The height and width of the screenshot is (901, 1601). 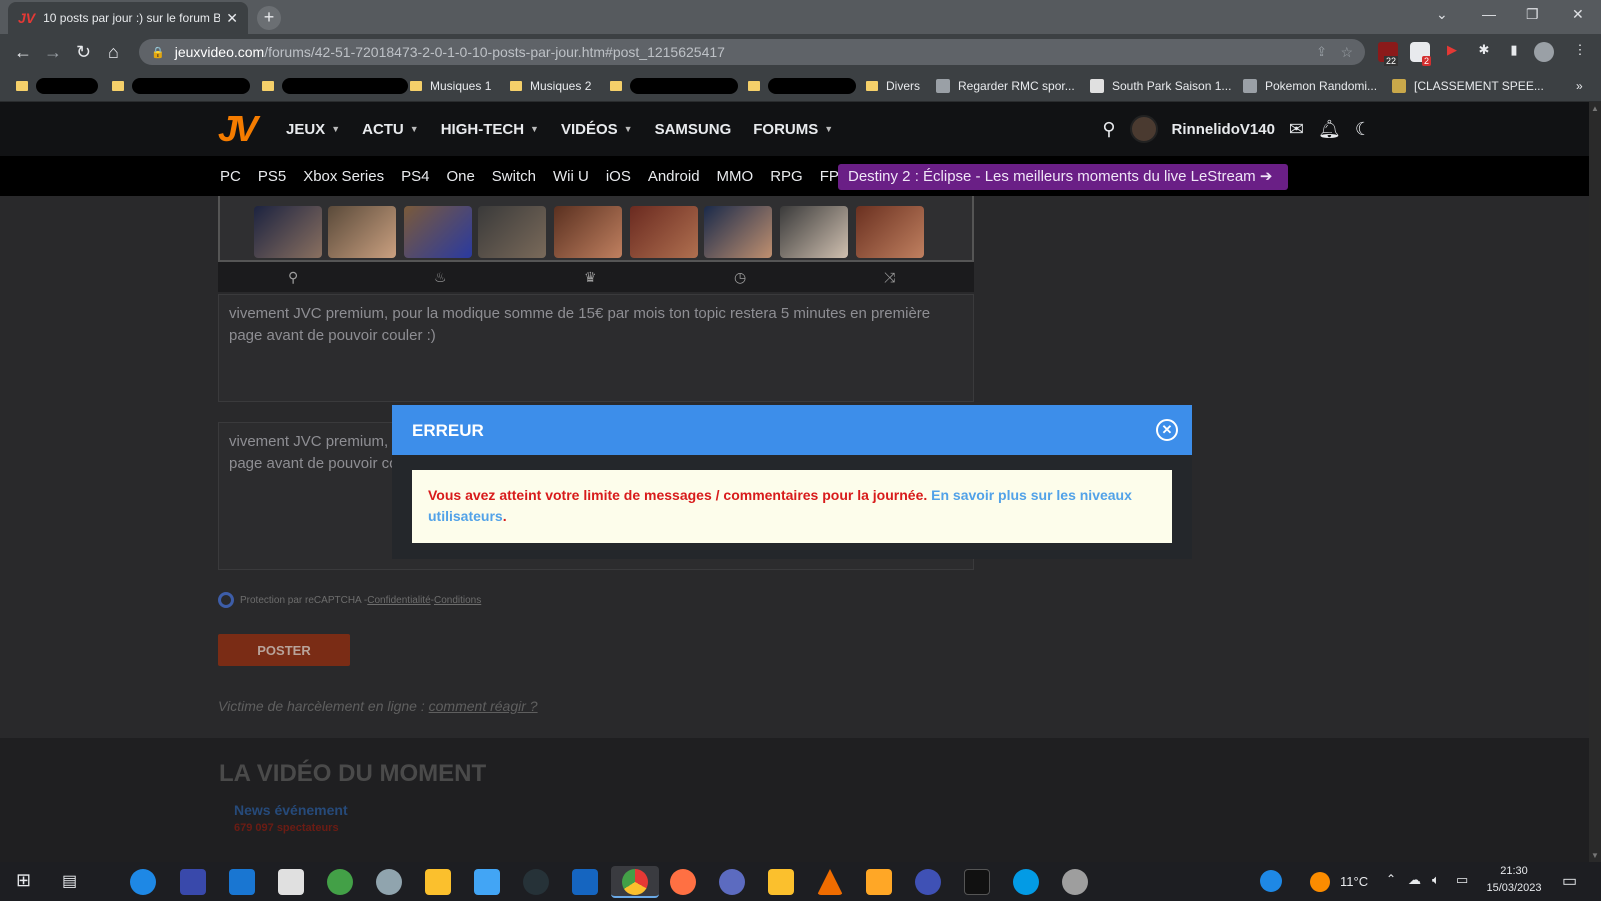 What do you see at coordinates (483, 706) in the screenshot?
I see `harassment-link: comment réagir ?` at bounding box center [483, 706].